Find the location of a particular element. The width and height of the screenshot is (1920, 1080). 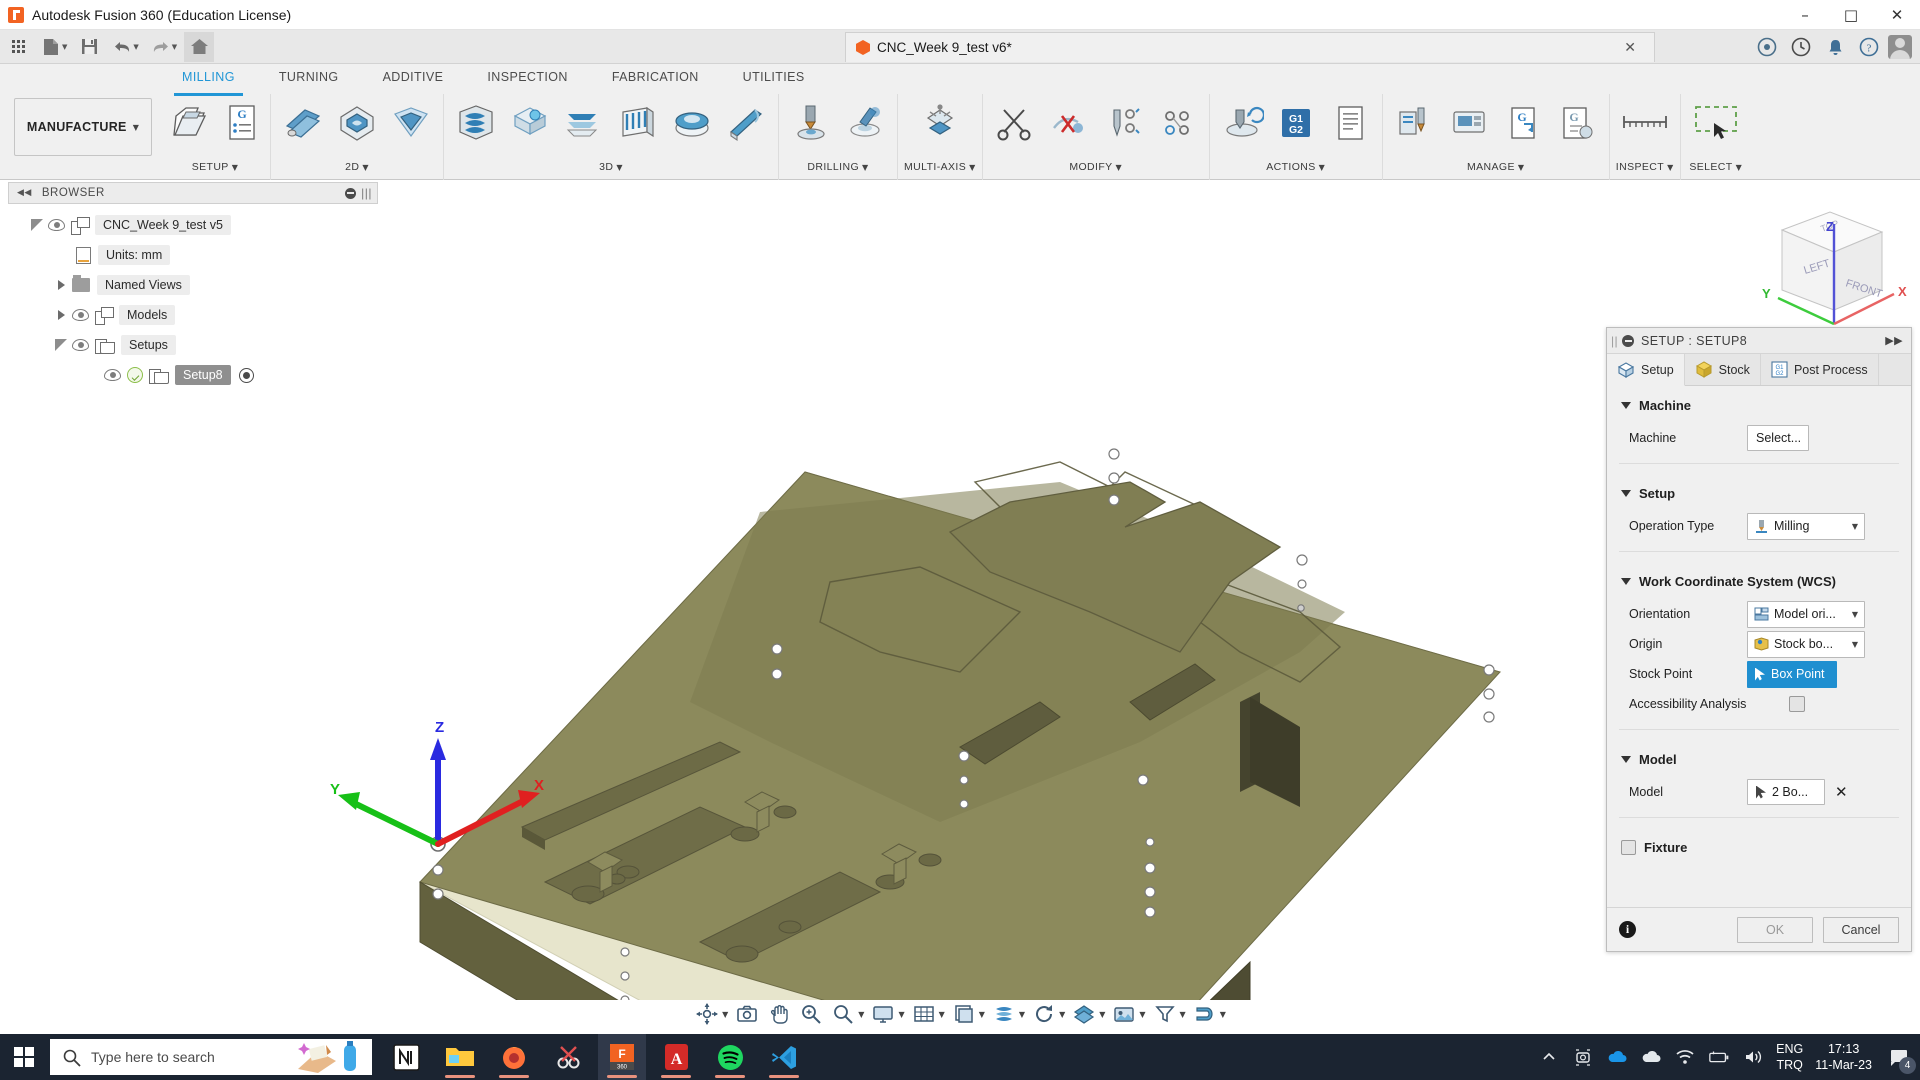

wifi-icon is located at coordinates (1685, 1057).